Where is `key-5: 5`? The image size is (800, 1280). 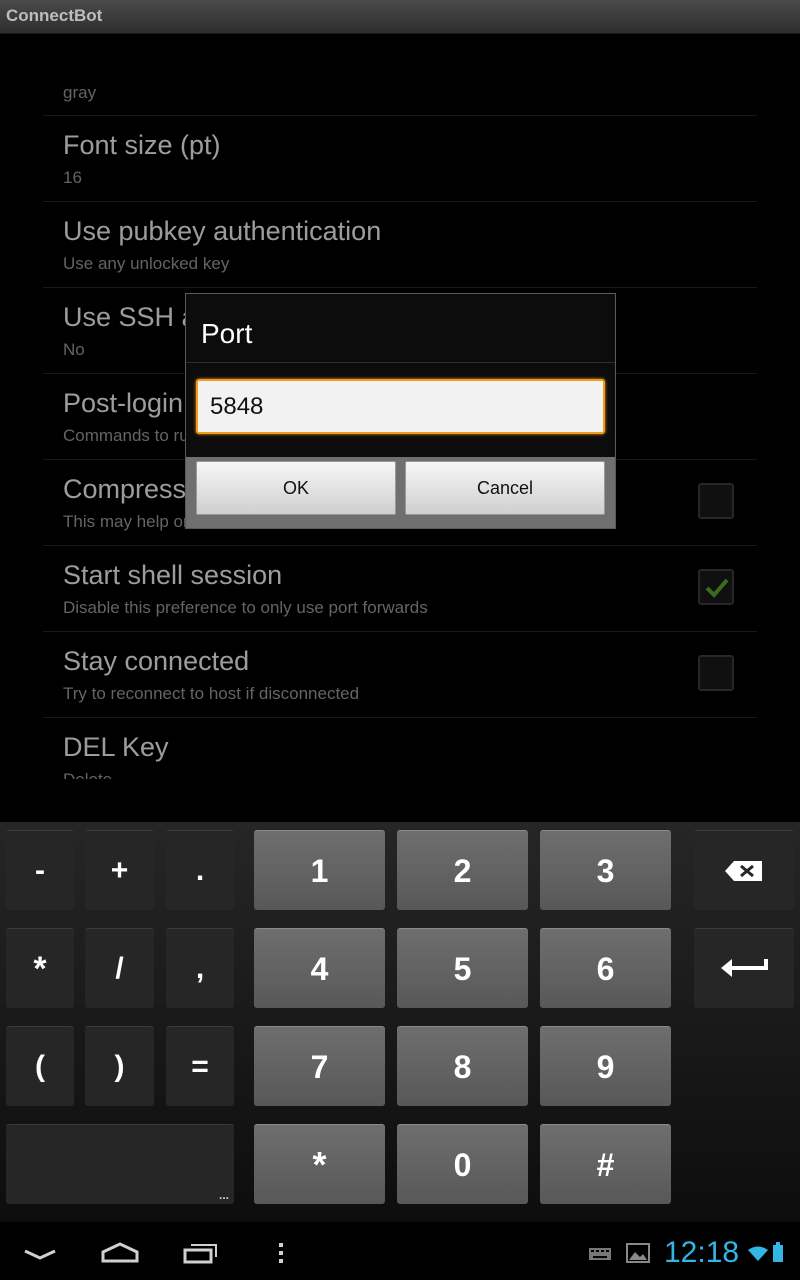 key-5: 5 is located at coordinates (462, 968).